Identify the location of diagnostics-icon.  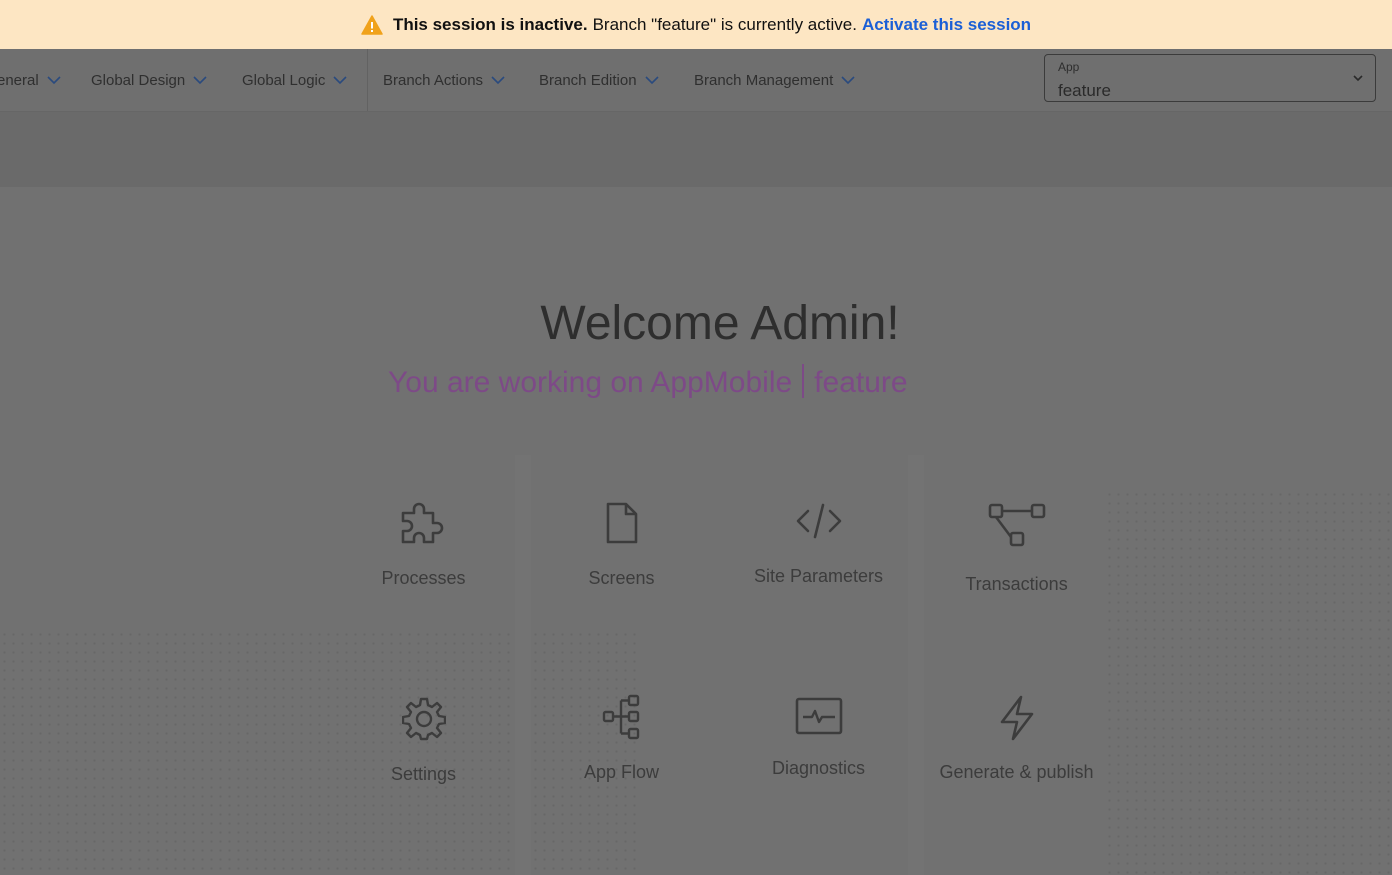
(818, 716).